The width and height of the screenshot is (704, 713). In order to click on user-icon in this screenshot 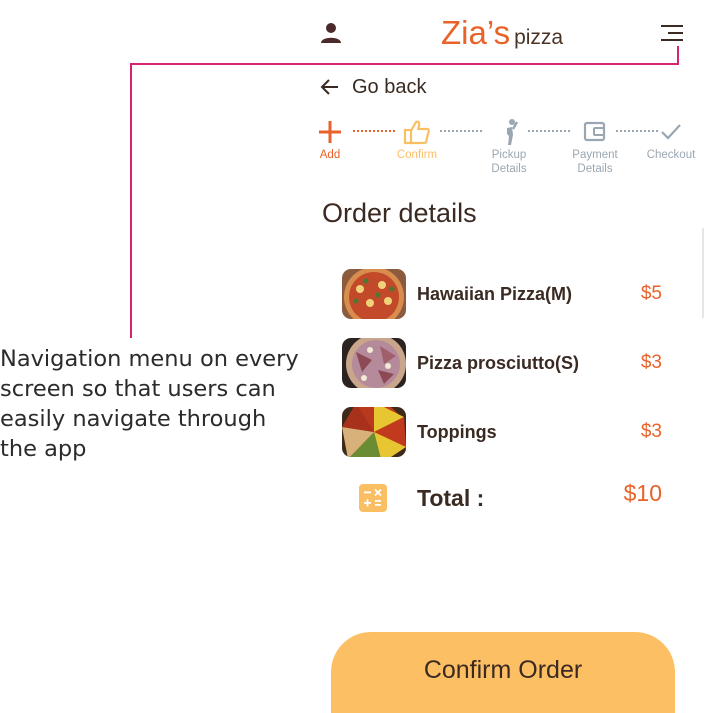, I will do `click(331, 33)`.